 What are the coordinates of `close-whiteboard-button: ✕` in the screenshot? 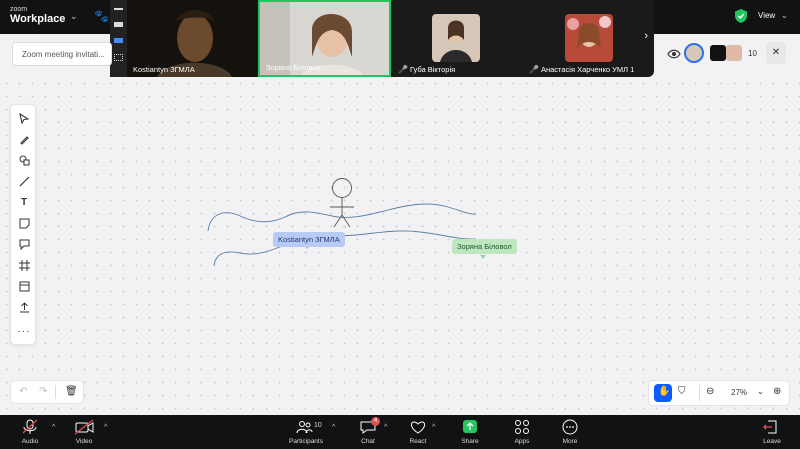 It's located at (776, 53).